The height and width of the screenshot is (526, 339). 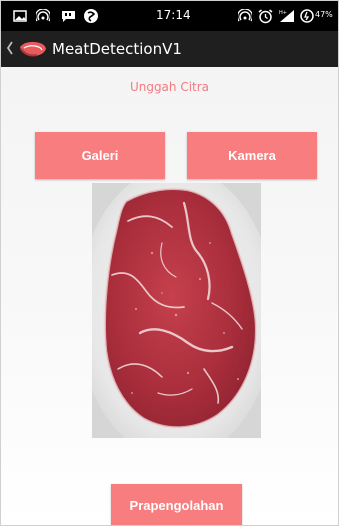 I want to click on action-bar: MeatDetectionV1, so click(x=169, y=49).